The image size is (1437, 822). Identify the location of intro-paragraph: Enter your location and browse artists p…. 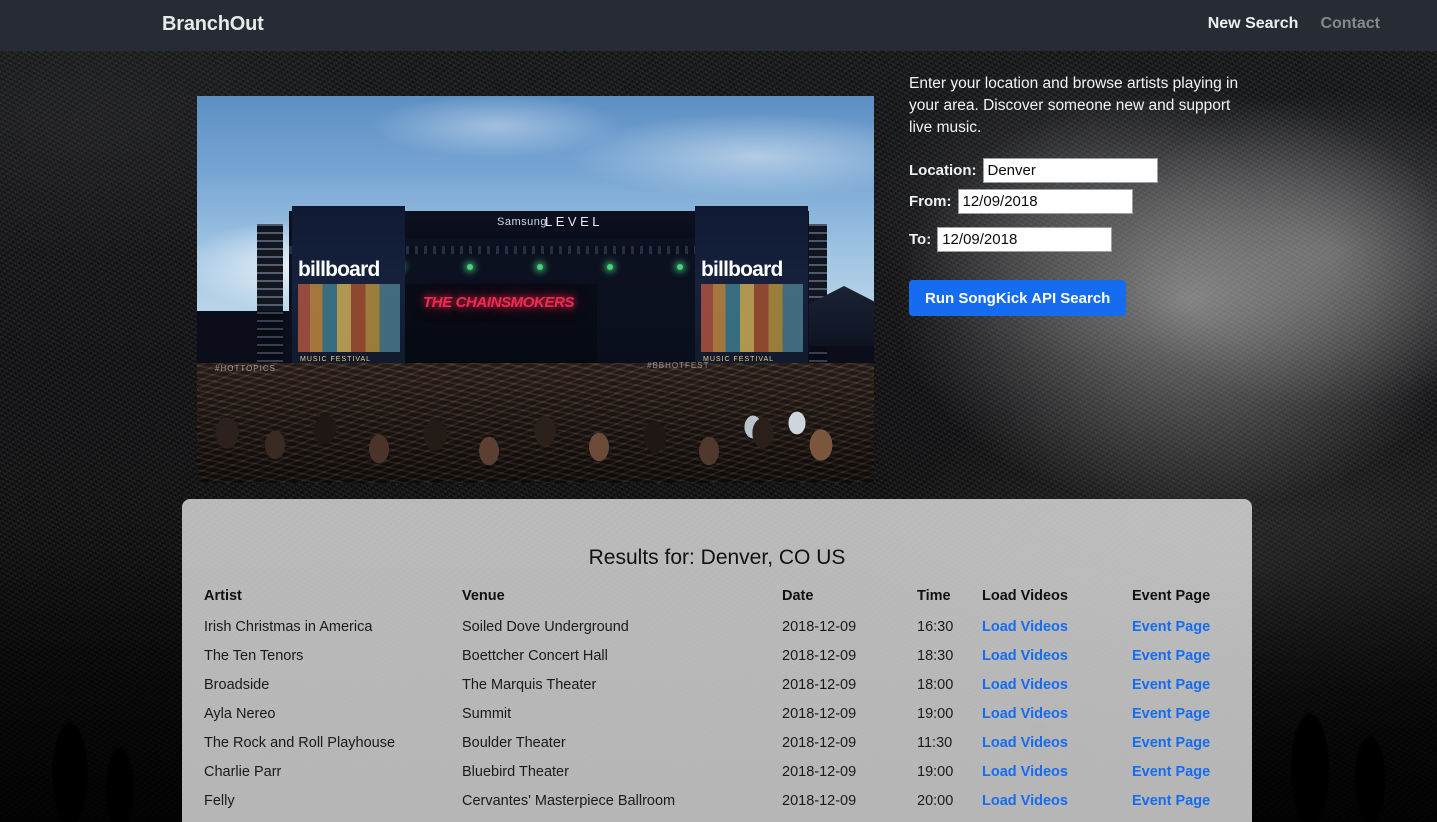
(1074, 105).